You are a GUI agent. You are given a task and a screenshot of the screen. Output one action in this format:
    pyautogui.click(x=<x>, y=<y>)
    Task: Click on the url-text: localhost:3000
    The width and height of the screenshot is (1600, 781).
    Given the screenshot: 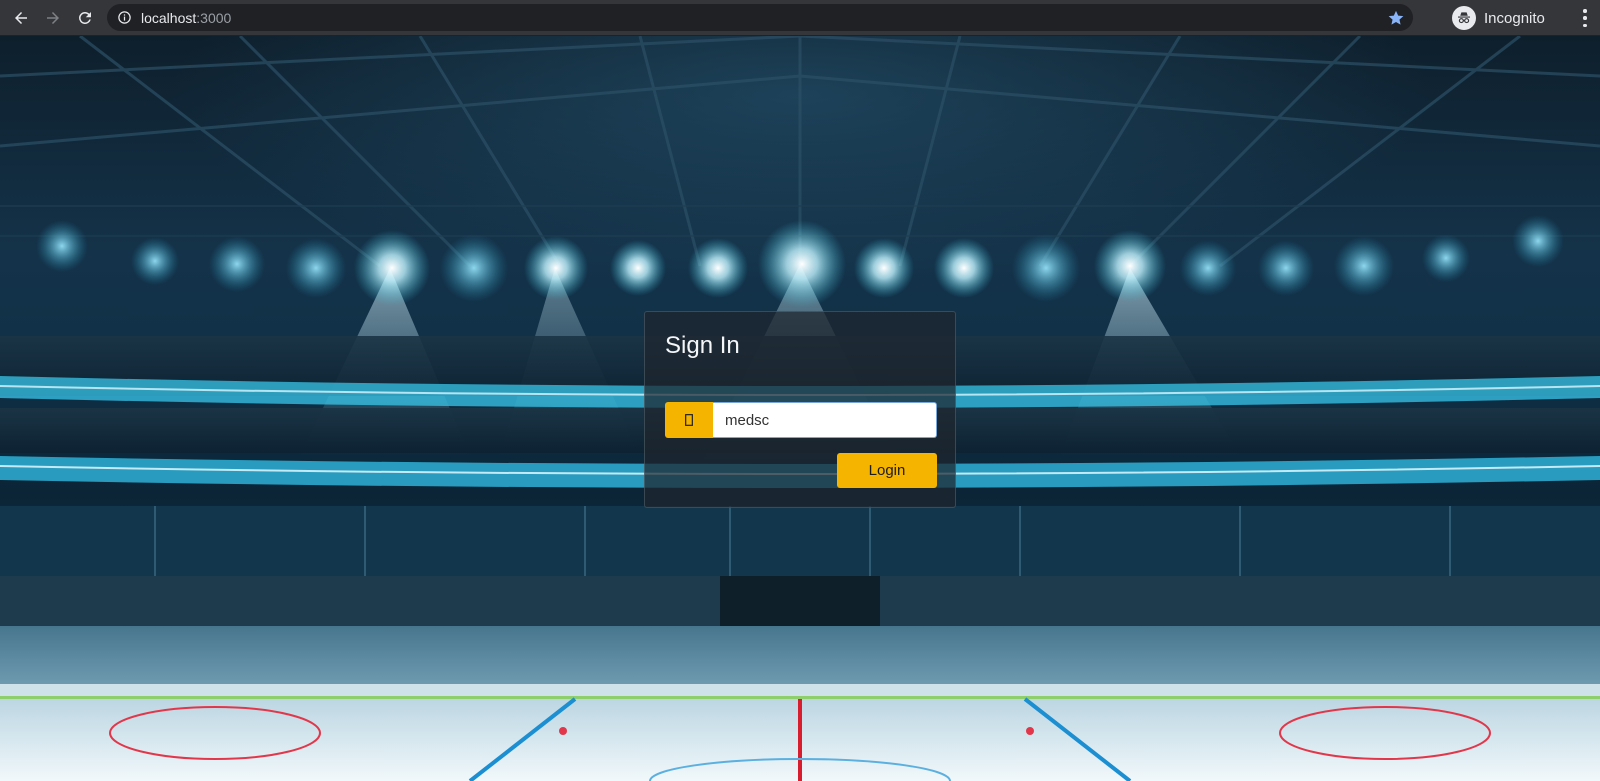 What is the action you would take?
    pyautogui.click(x=186, y=18)
    